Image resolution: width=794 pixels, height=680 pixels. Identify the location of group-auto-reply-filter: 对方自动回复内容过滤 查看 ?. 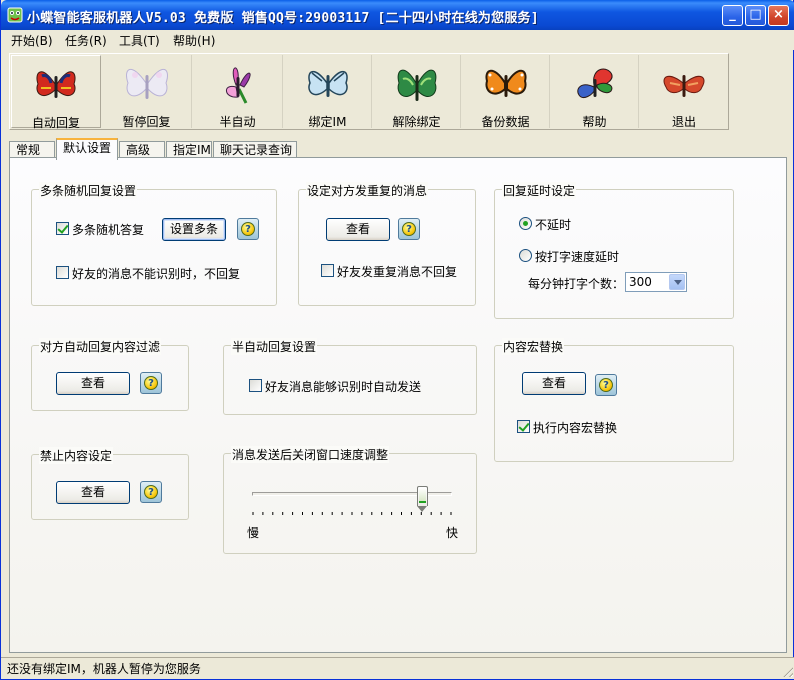
(110, 374).